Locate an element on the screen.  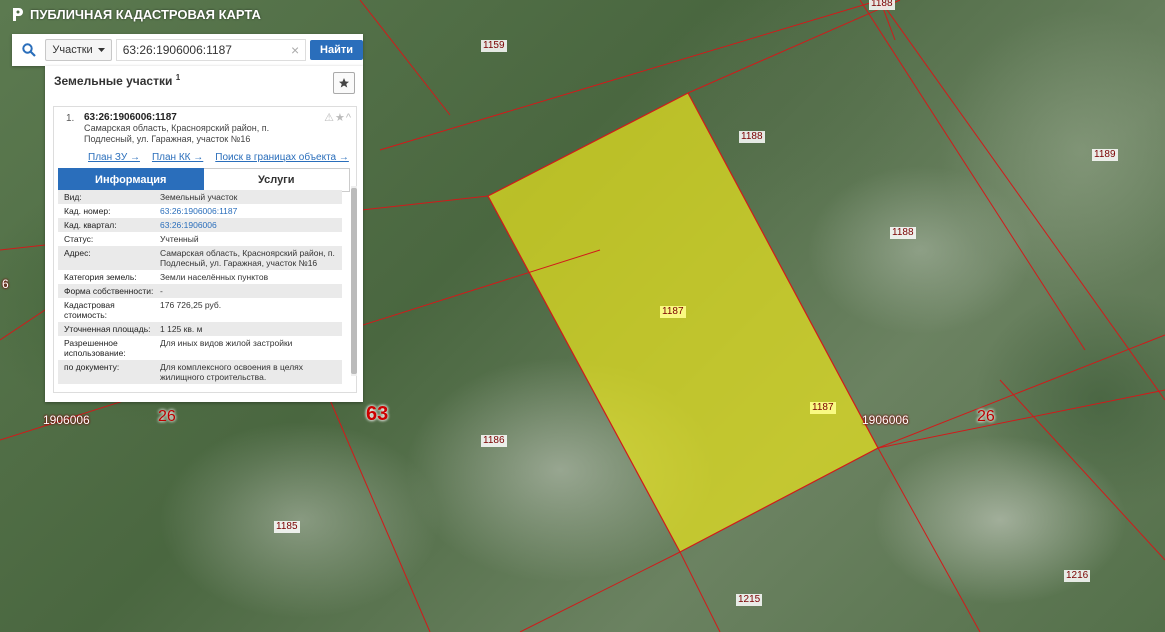
cadastral-number: 63:26:1906006:1187 is located at coordinates (216, 117).